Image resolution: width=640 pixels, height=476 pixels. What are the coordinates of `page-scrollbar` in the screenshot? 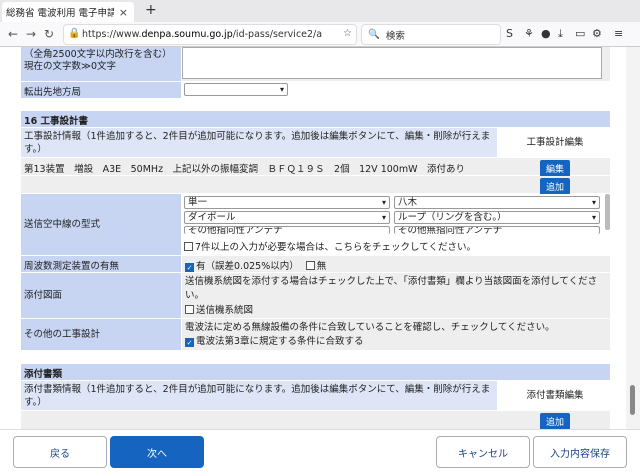 It's located at (633, 238).